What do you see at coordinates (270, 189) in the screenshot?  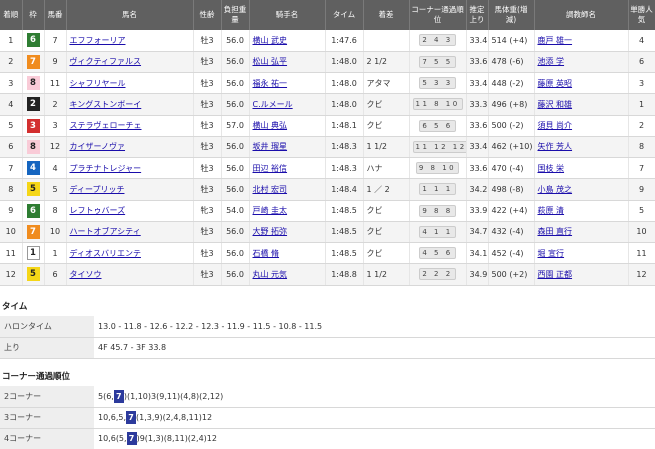 I see `jockey-link: 北村 宏司` at bounding box center [270, 189].